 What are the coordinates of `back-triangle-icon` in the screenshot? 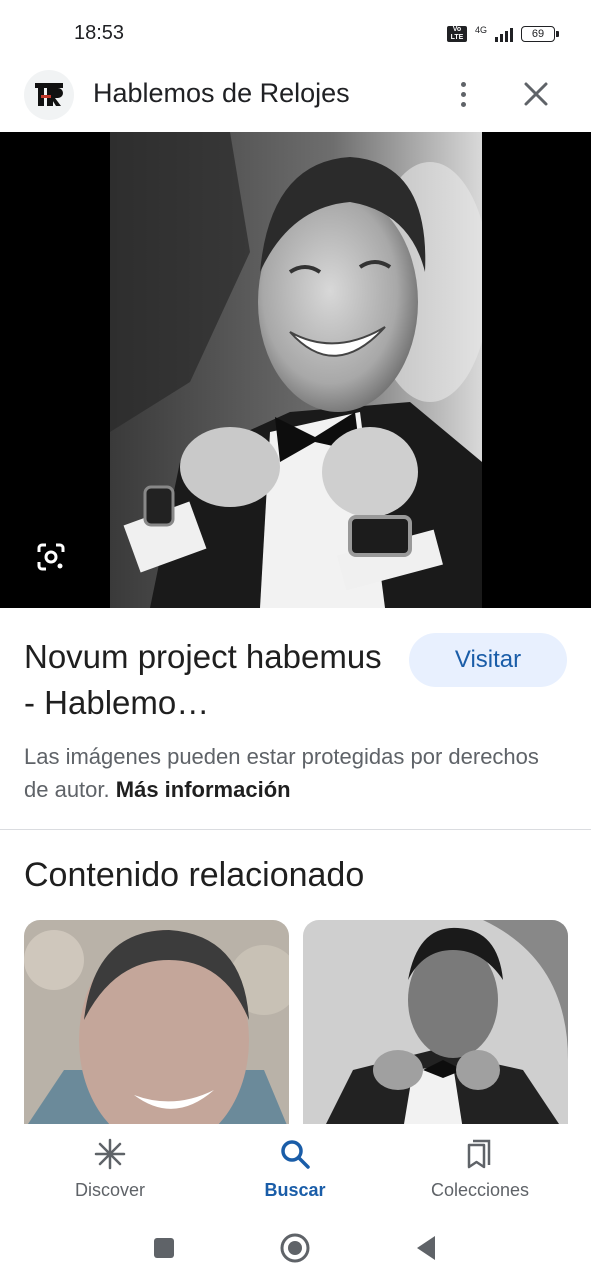 It's located at (426, 1248).